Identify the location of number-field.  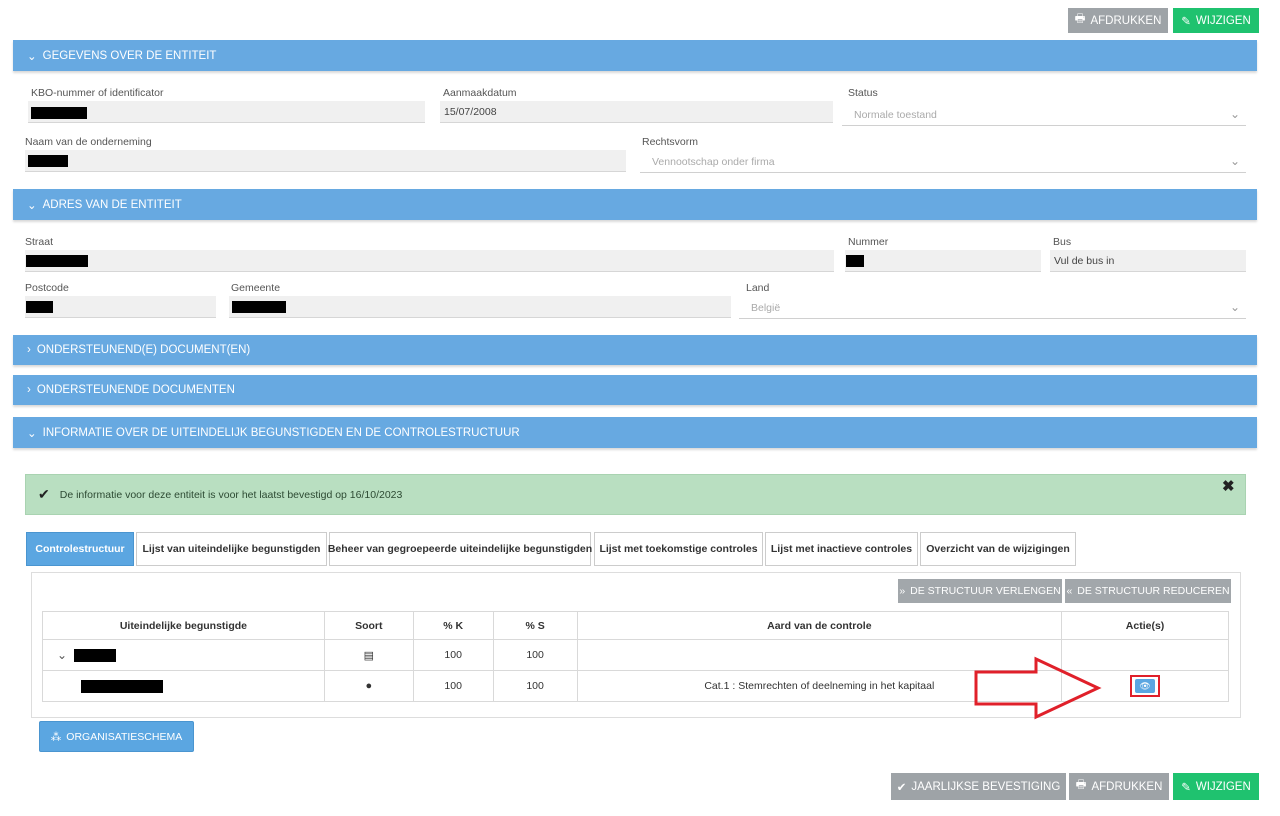
(943, 261).